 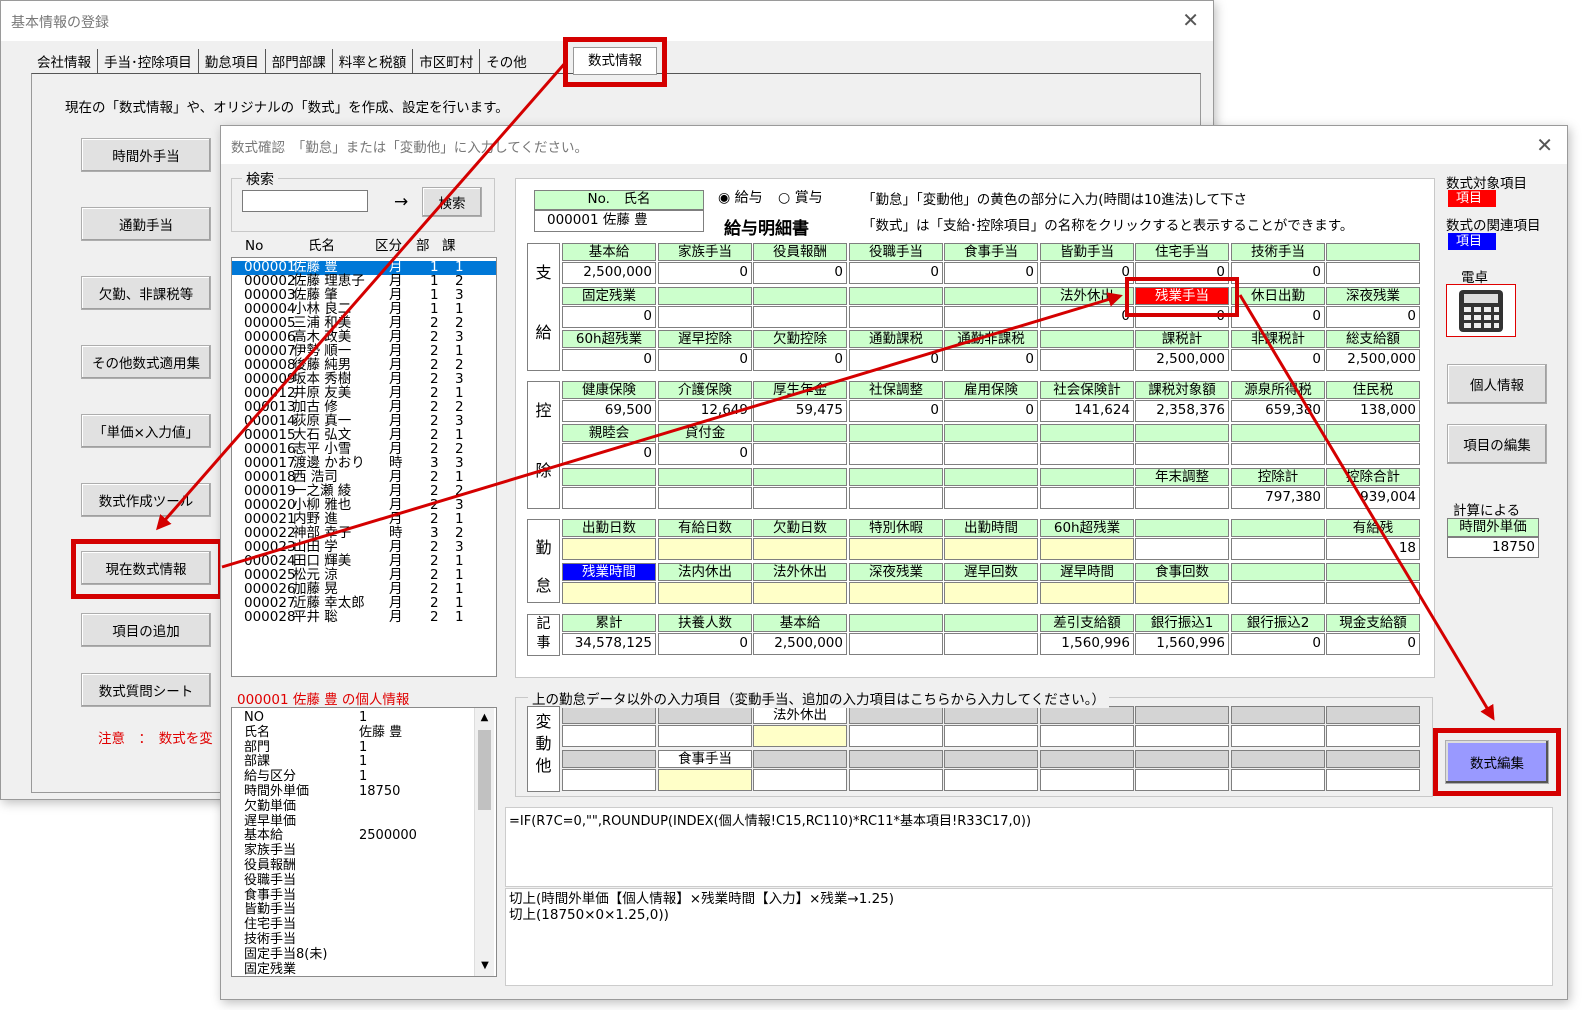 I want to click on item-header: 遅早控除, so click(x=705, y=339).